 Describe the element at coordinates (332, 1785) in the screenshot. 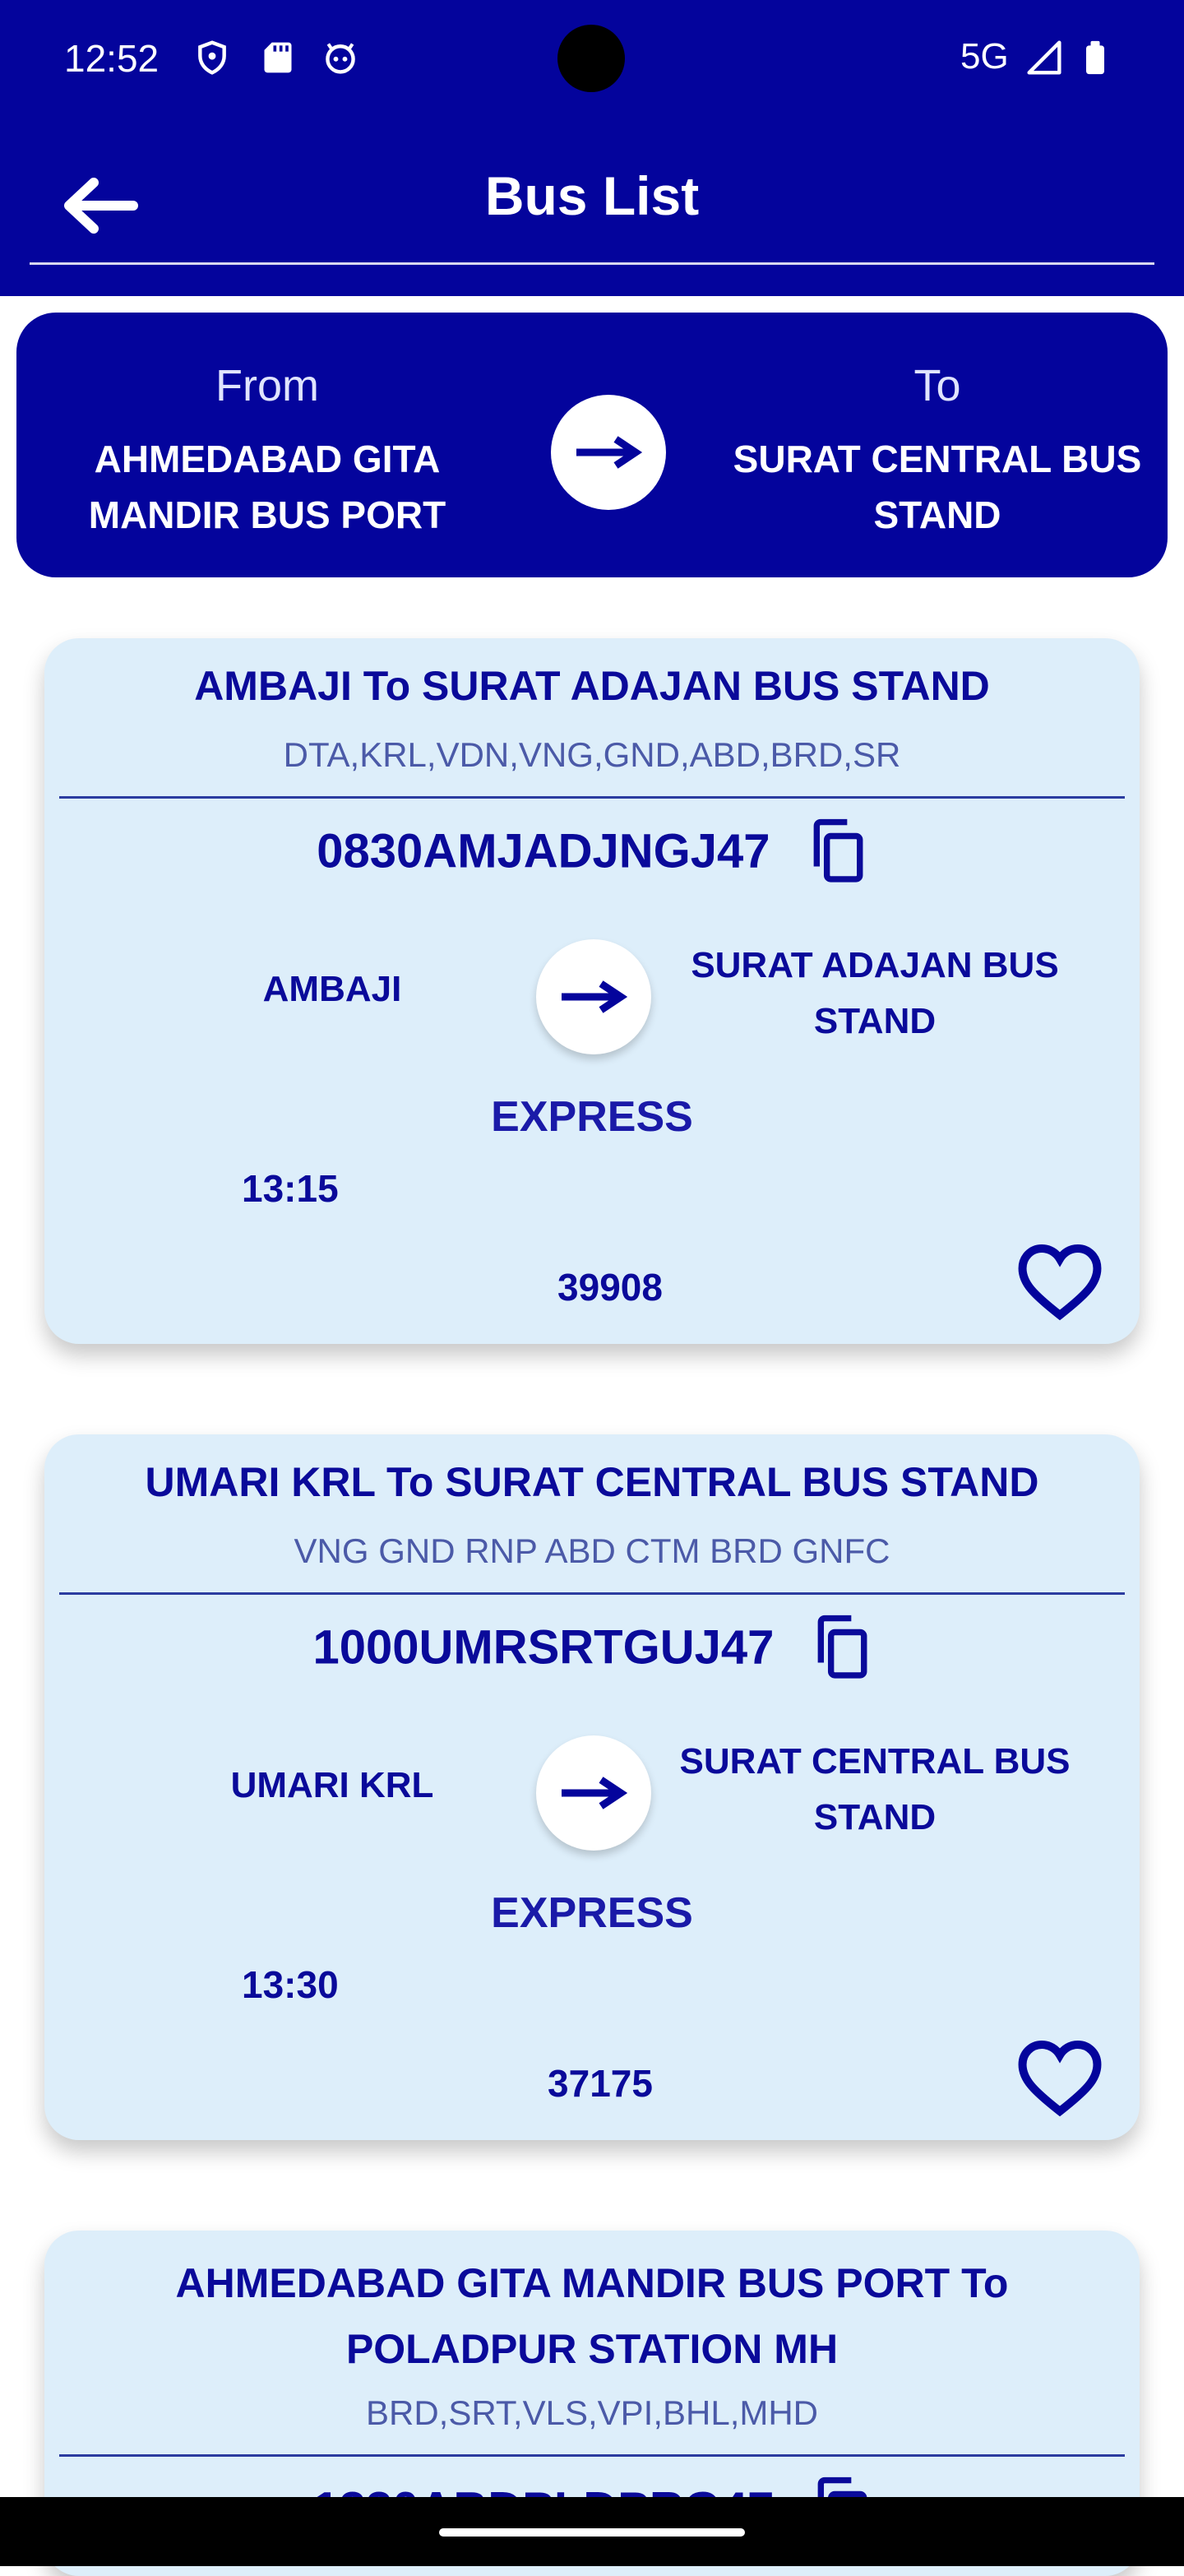

I see `bus-source: UMARI KRL` at that location.